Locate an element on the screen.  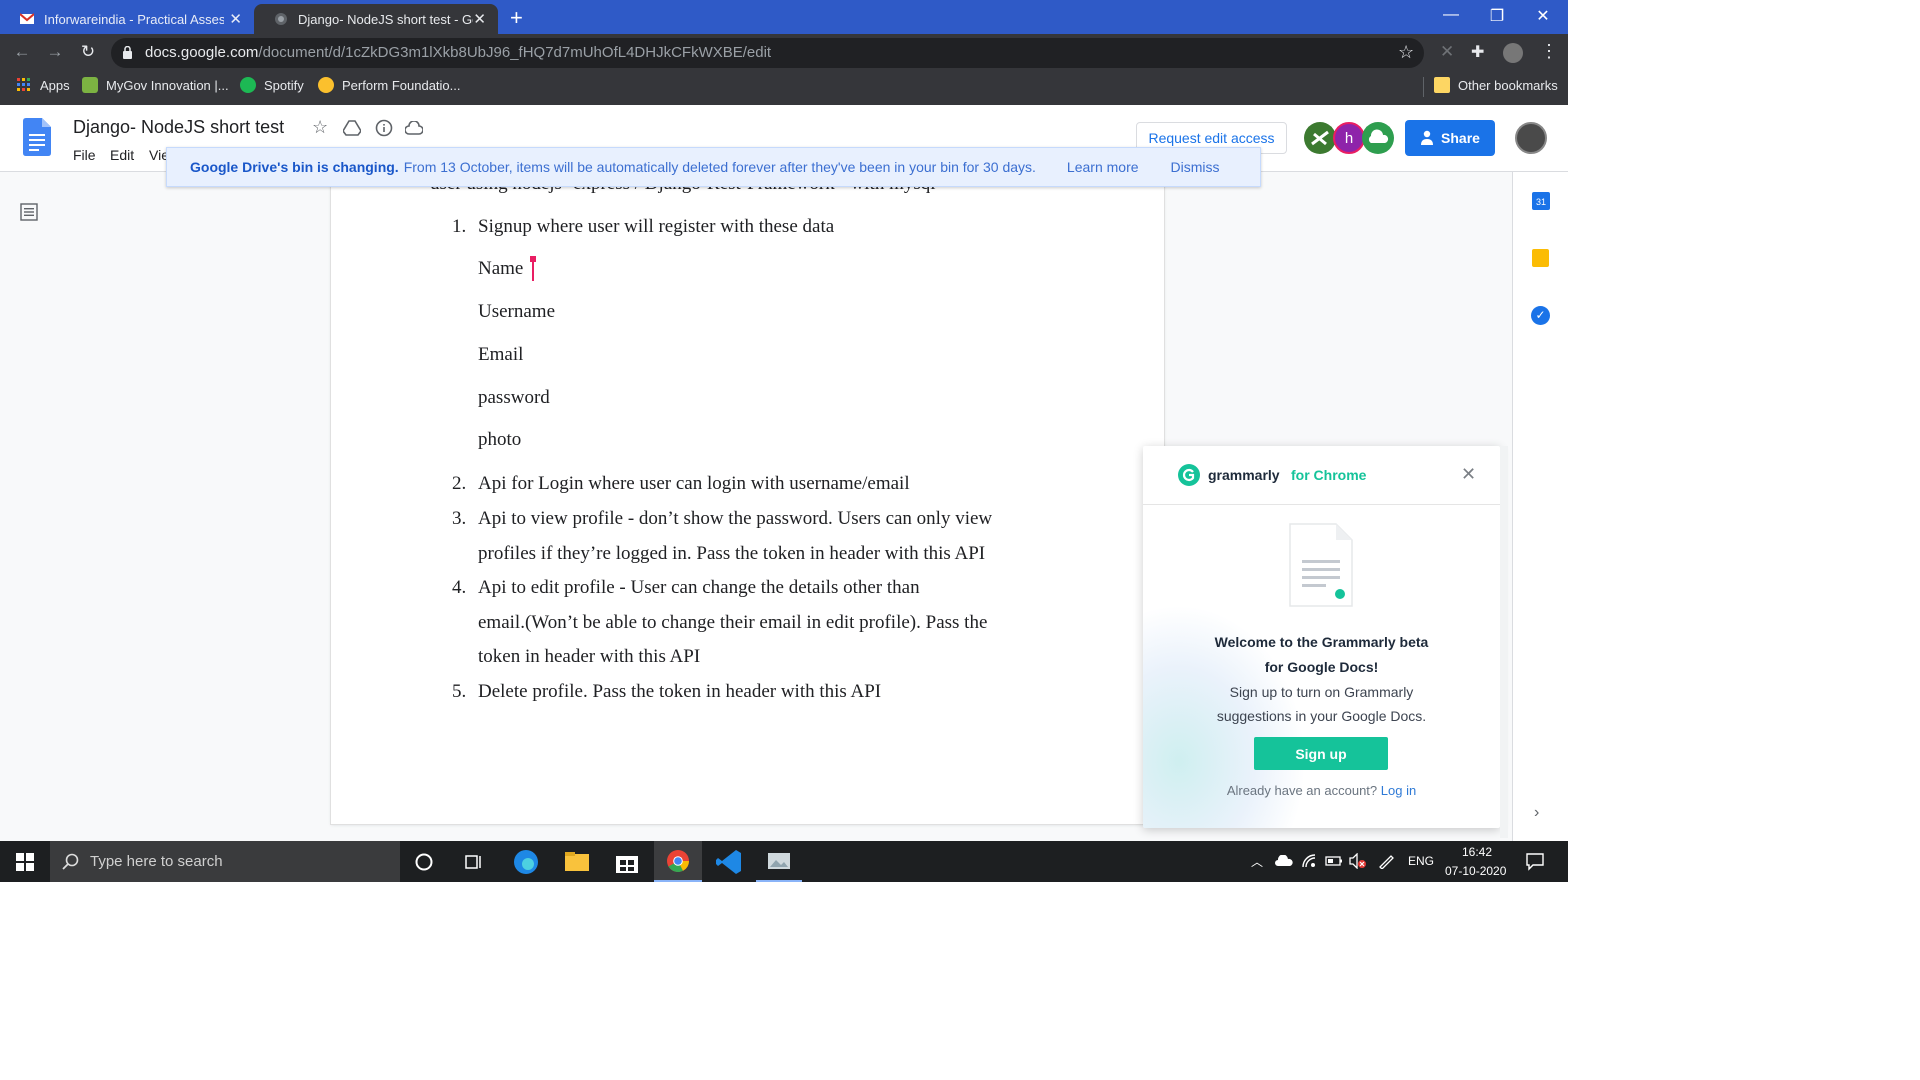
field-name: Name is located at coordinates (501, 268).